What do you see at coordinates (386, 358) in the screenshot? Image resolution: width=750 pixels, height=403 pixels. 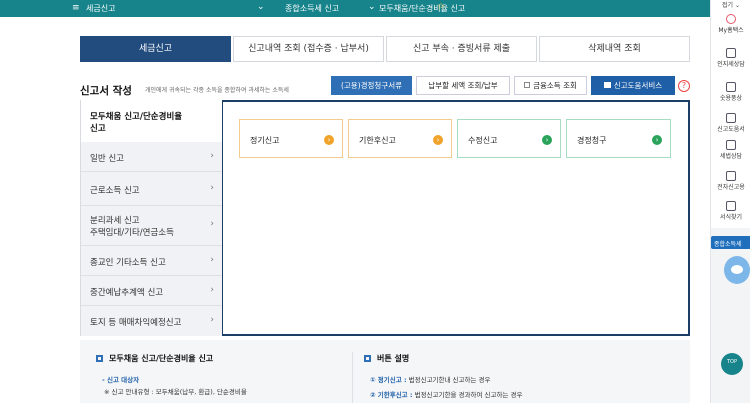 I see `info-right-title: 버튼 설명` at bounding box center [386, 358].